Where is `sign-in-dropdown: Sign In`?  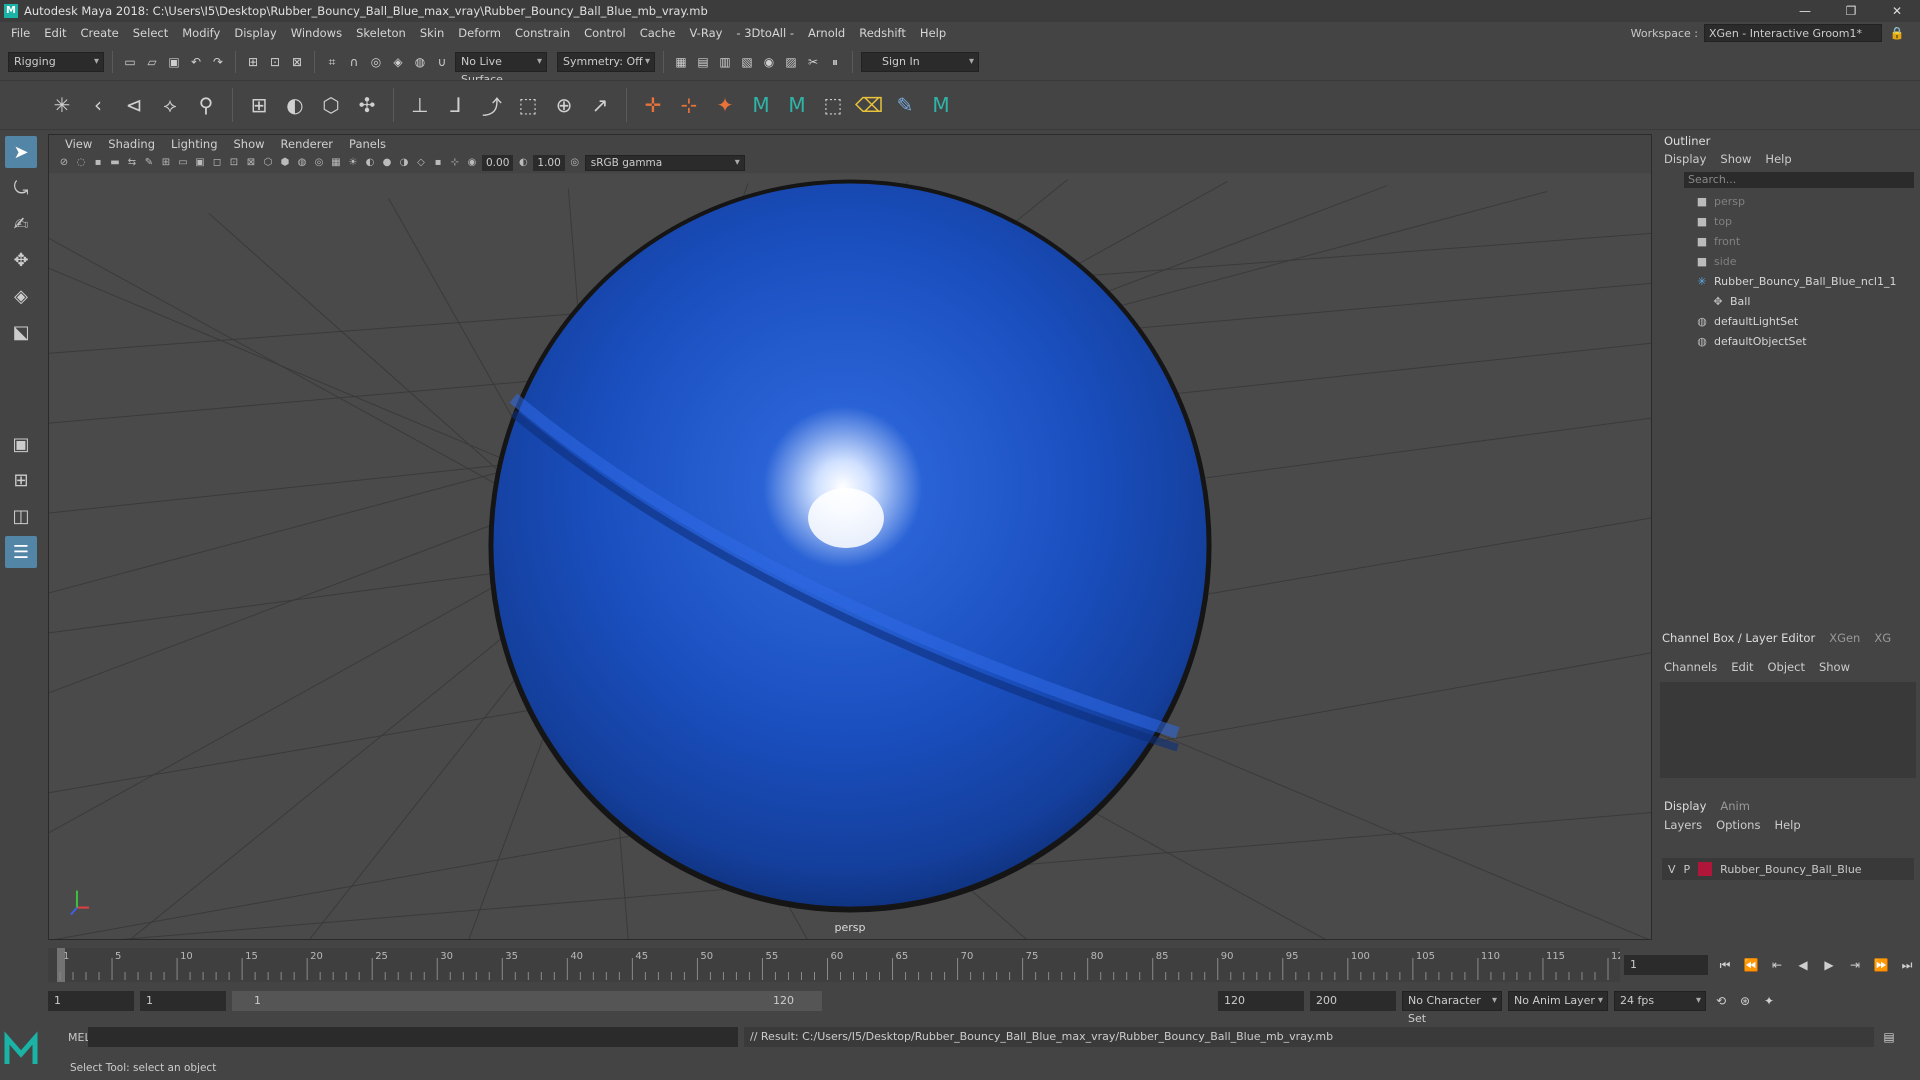 sign-in-dropdown: Sign In is located at coordinates (920, 62).